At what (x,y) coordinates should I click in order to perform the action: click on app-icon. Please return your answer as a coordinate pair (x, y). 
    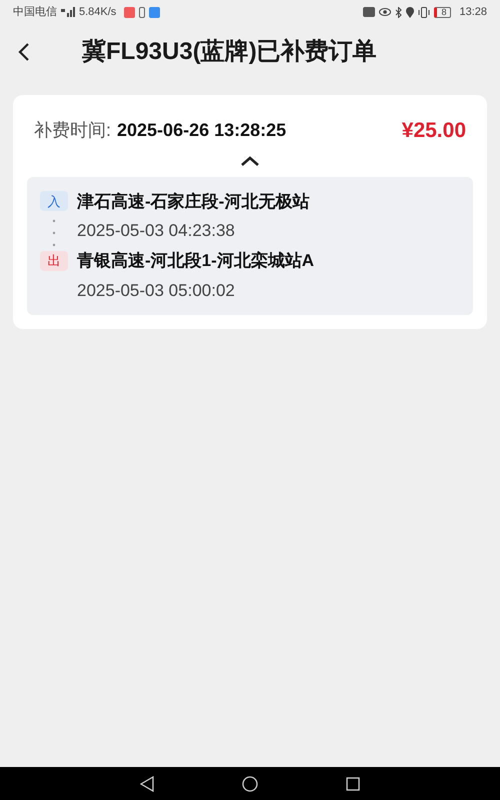
    Looking at the image, I should click on (130, 12).